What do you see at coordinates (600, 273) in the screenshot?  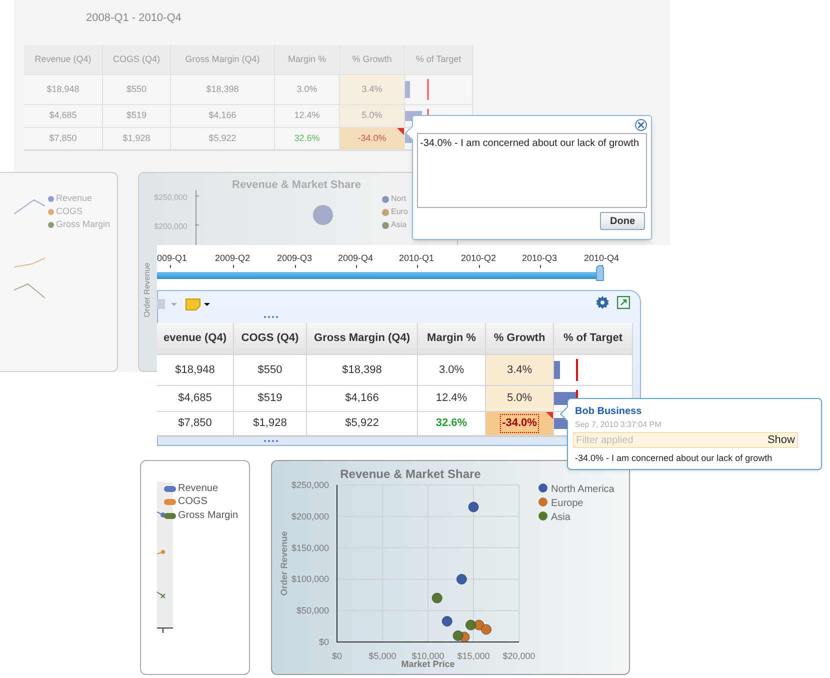 I see `timeline-handle` at bounding box center [600, 273].